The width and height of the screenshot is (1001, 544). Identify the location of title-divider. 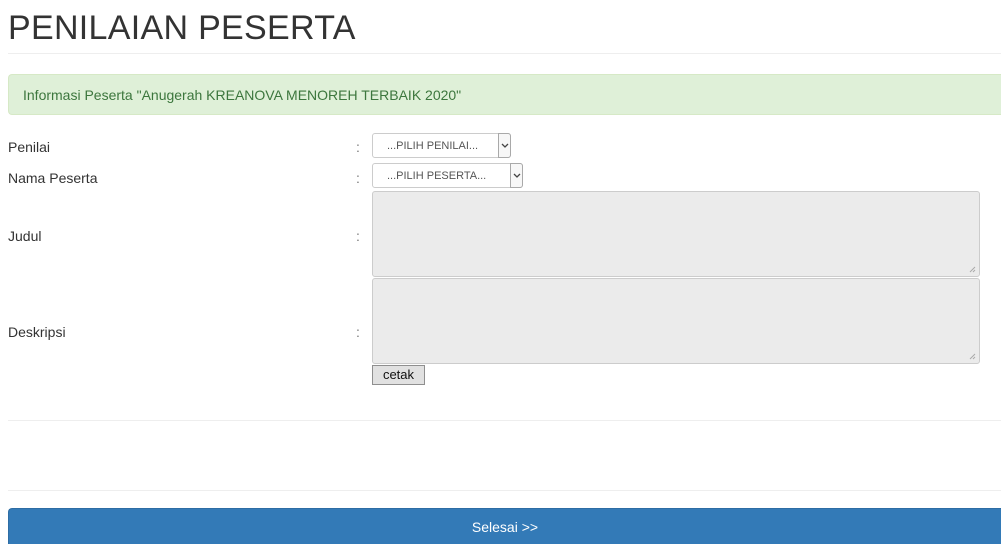
(504, 53).